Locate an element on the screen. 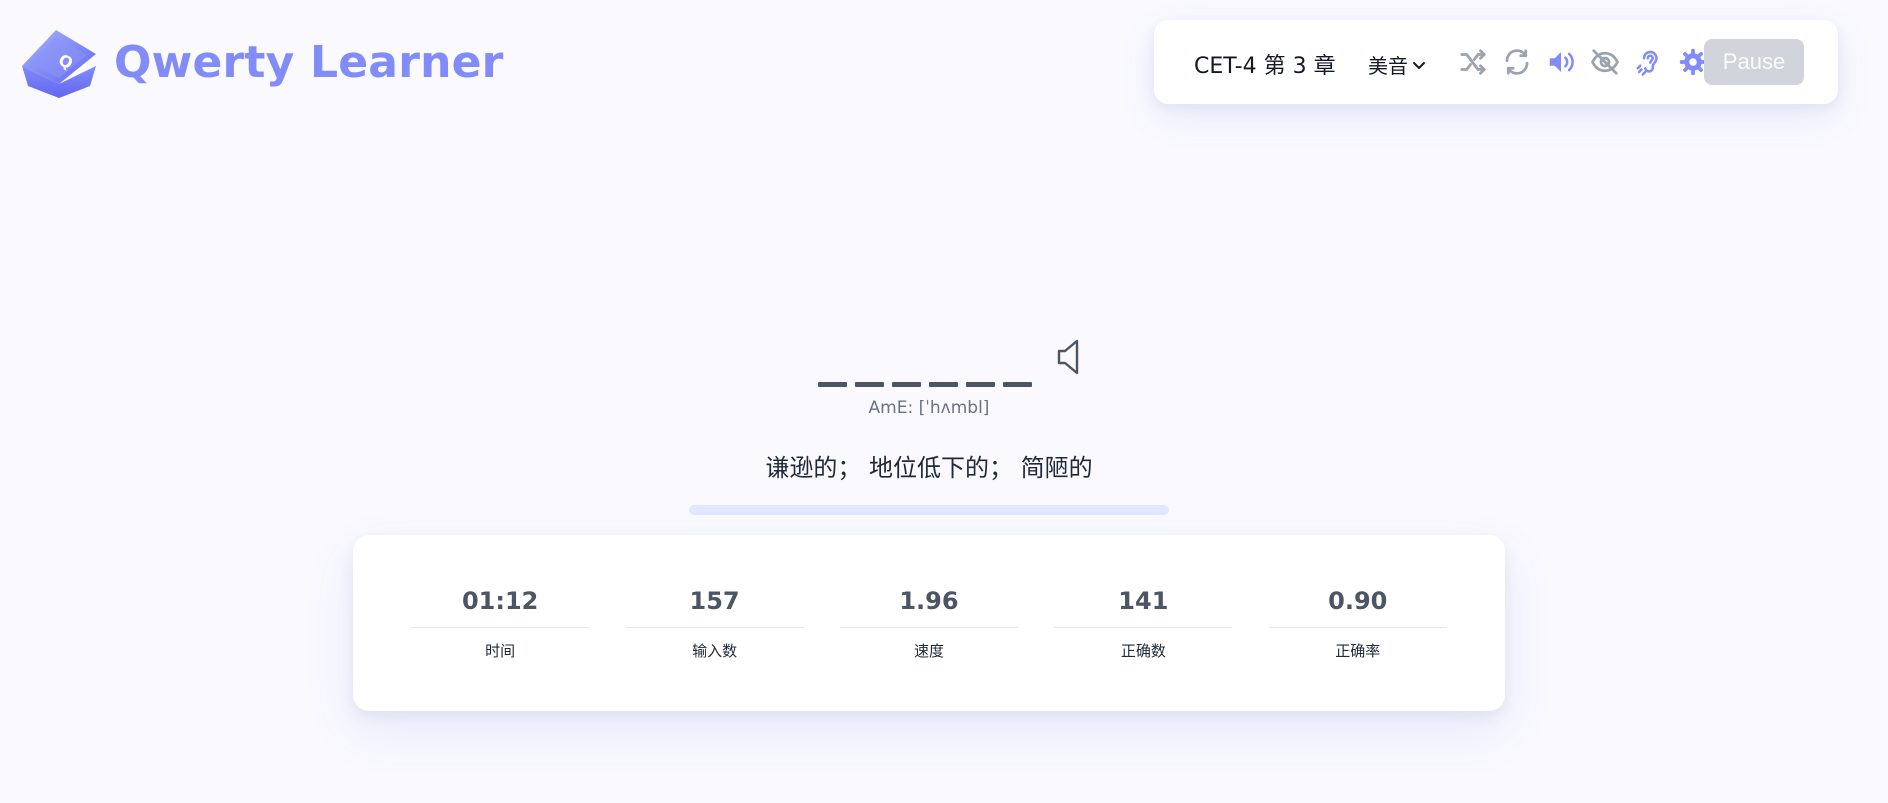 The image size is (1888, 803). stat-speed: 1.96 速度 is located at coordinates (928, 624).